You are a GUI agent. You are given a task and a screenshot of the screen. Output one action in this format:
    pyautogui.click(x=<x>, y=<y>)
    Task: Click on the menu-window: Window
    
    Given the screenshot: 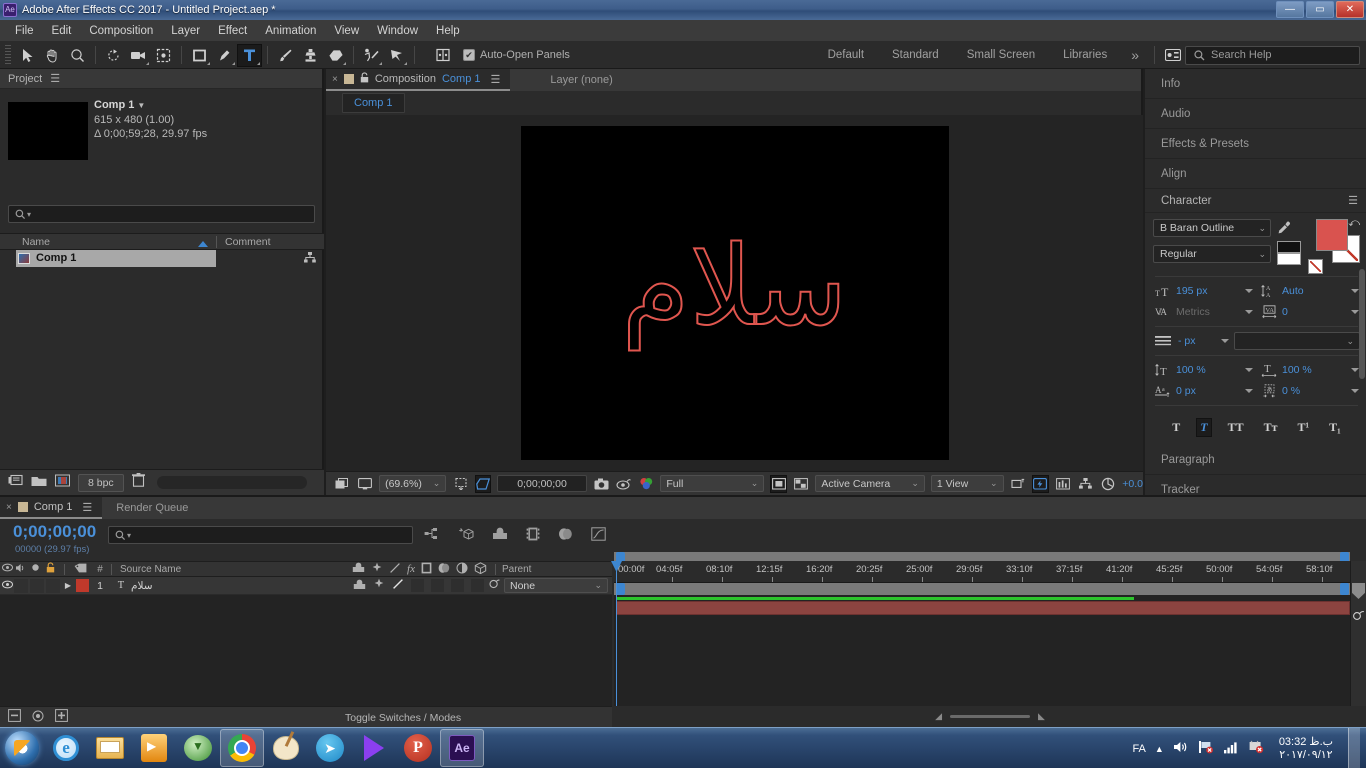 What is the action you would take?
    pyautogui.click(x=397, y=31)
    